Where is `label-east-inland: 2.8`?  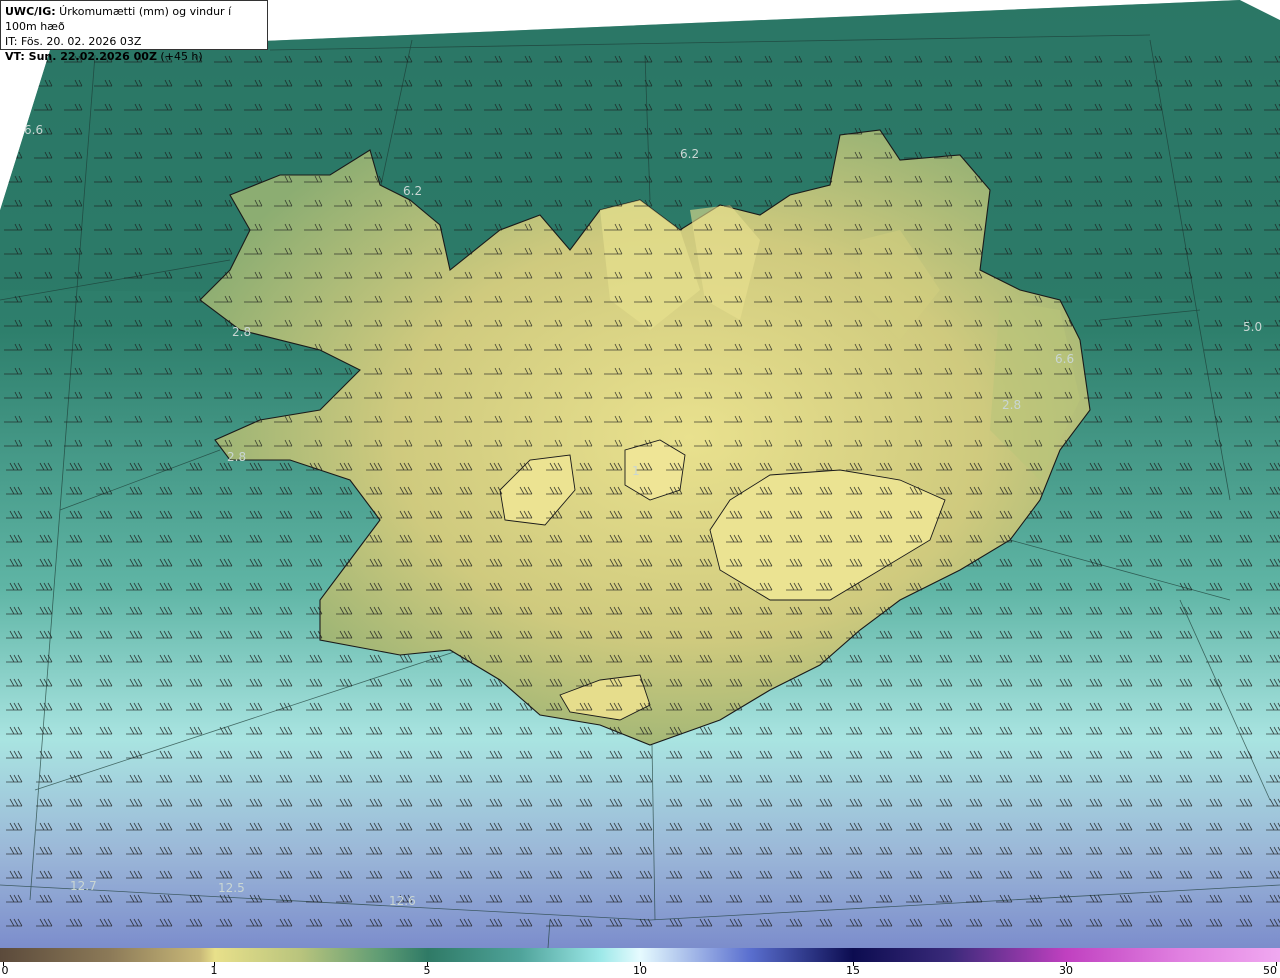
label-east-inland: 2.8 is located at coordinates (1012, 405).